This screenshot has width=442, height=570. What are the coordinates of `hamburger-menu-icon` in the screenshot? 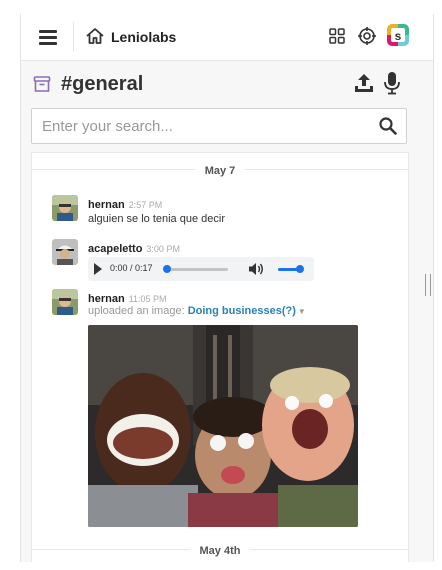 It's located at (48, 37).